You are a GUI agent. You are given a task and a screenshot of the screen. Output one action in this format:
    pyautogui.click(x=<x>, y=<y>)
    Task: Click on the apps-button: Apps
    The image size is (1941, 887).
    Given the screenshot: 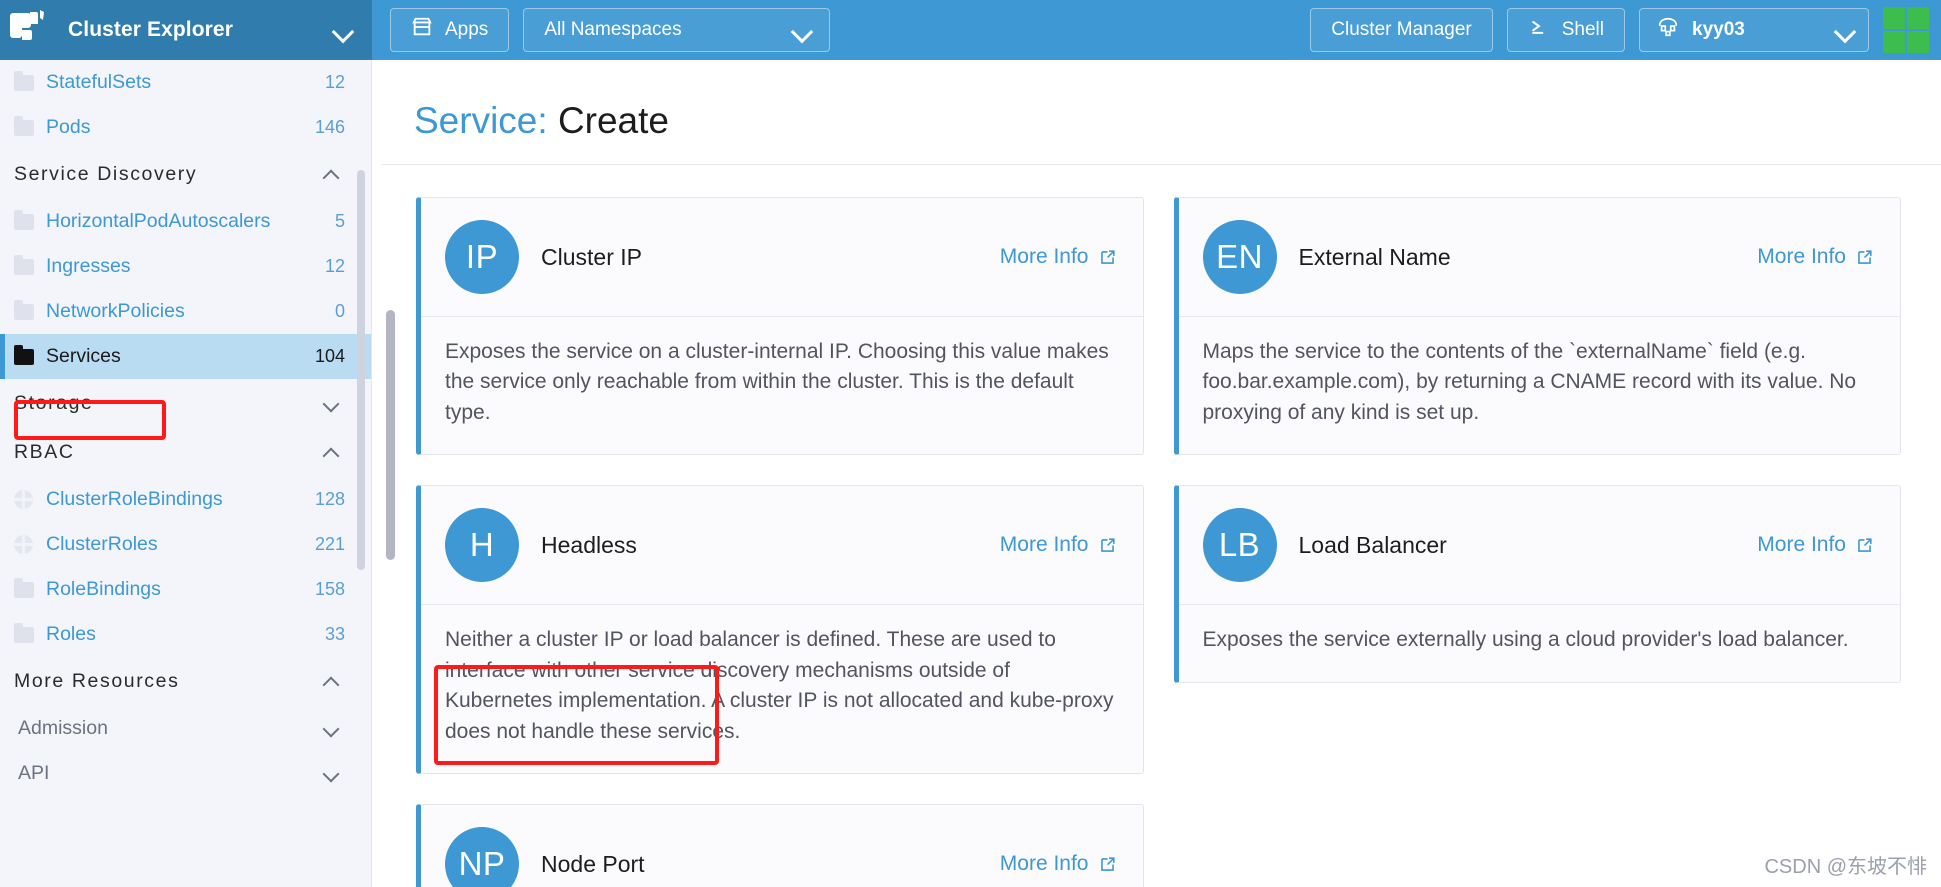 What is the action you would take?
    pyautogui.click(x=450, y=30)
    